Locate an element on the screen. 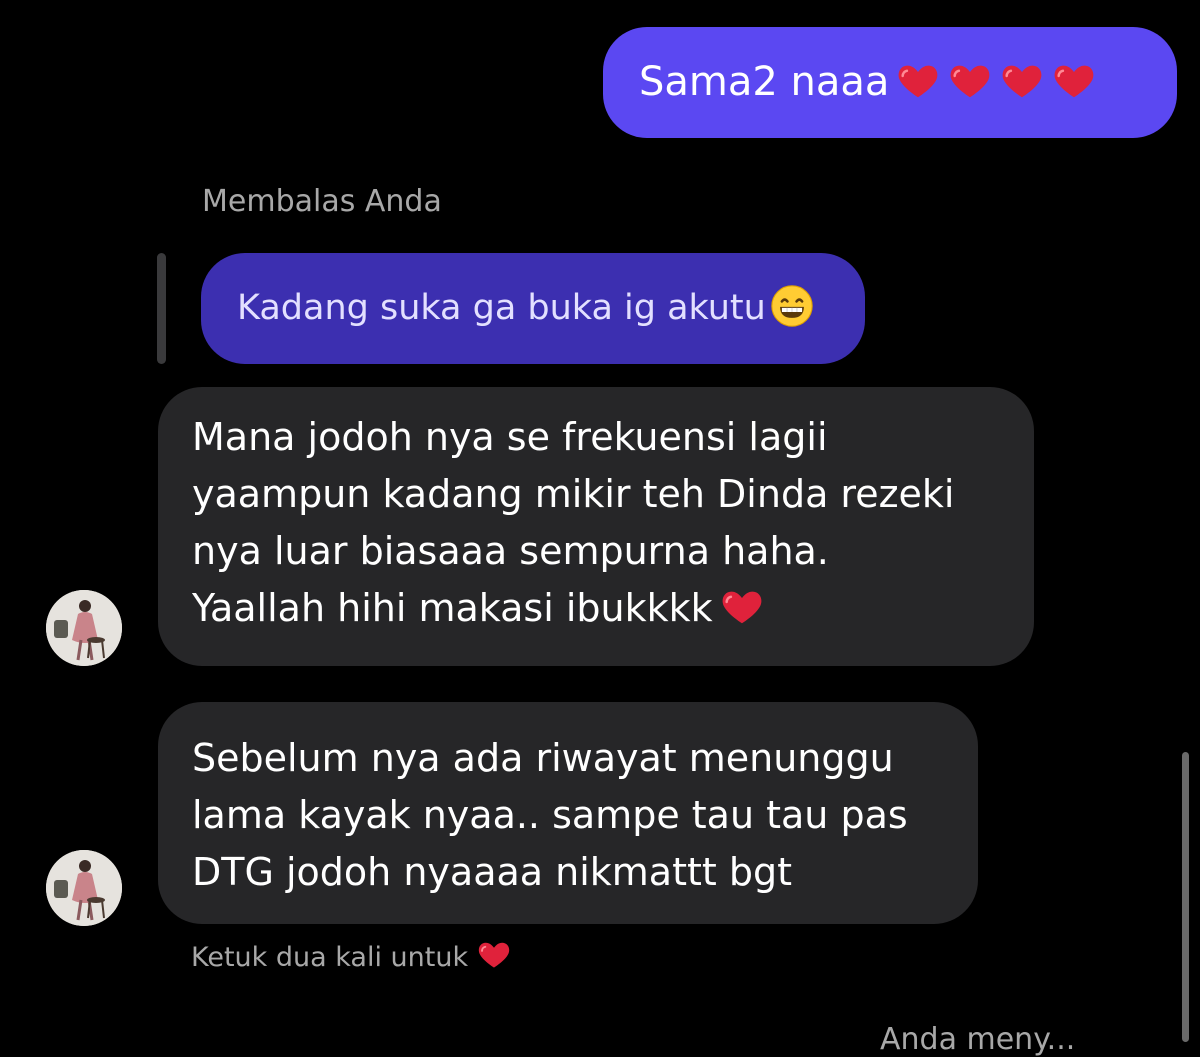 This screenshot has height=1057, width=1200. message-line: lama kayak nyaa.. sampe tau tau pas is located at coordinates (550, 815).